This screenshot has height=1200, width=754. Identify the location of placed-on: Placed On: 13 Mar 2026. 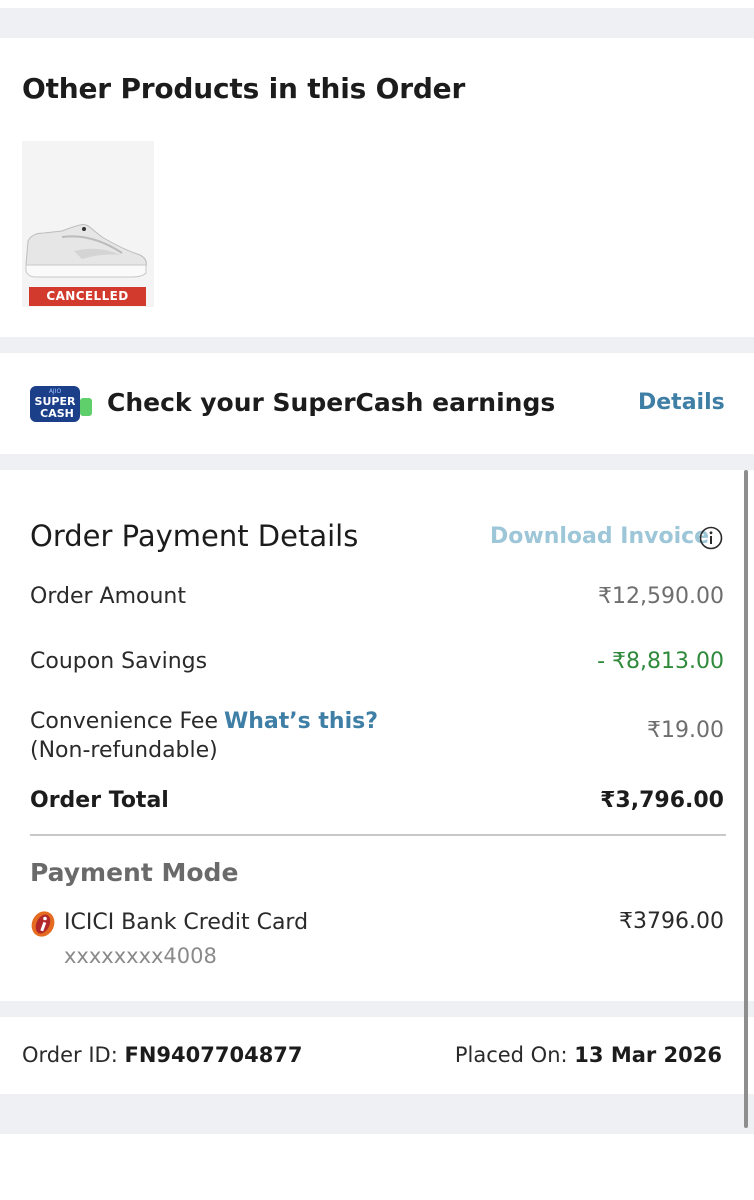
(588, 1055).